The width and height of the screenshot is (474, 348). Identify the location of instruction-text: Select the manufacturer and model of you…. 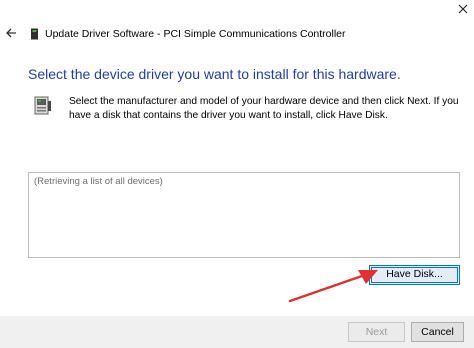
(264, 108).